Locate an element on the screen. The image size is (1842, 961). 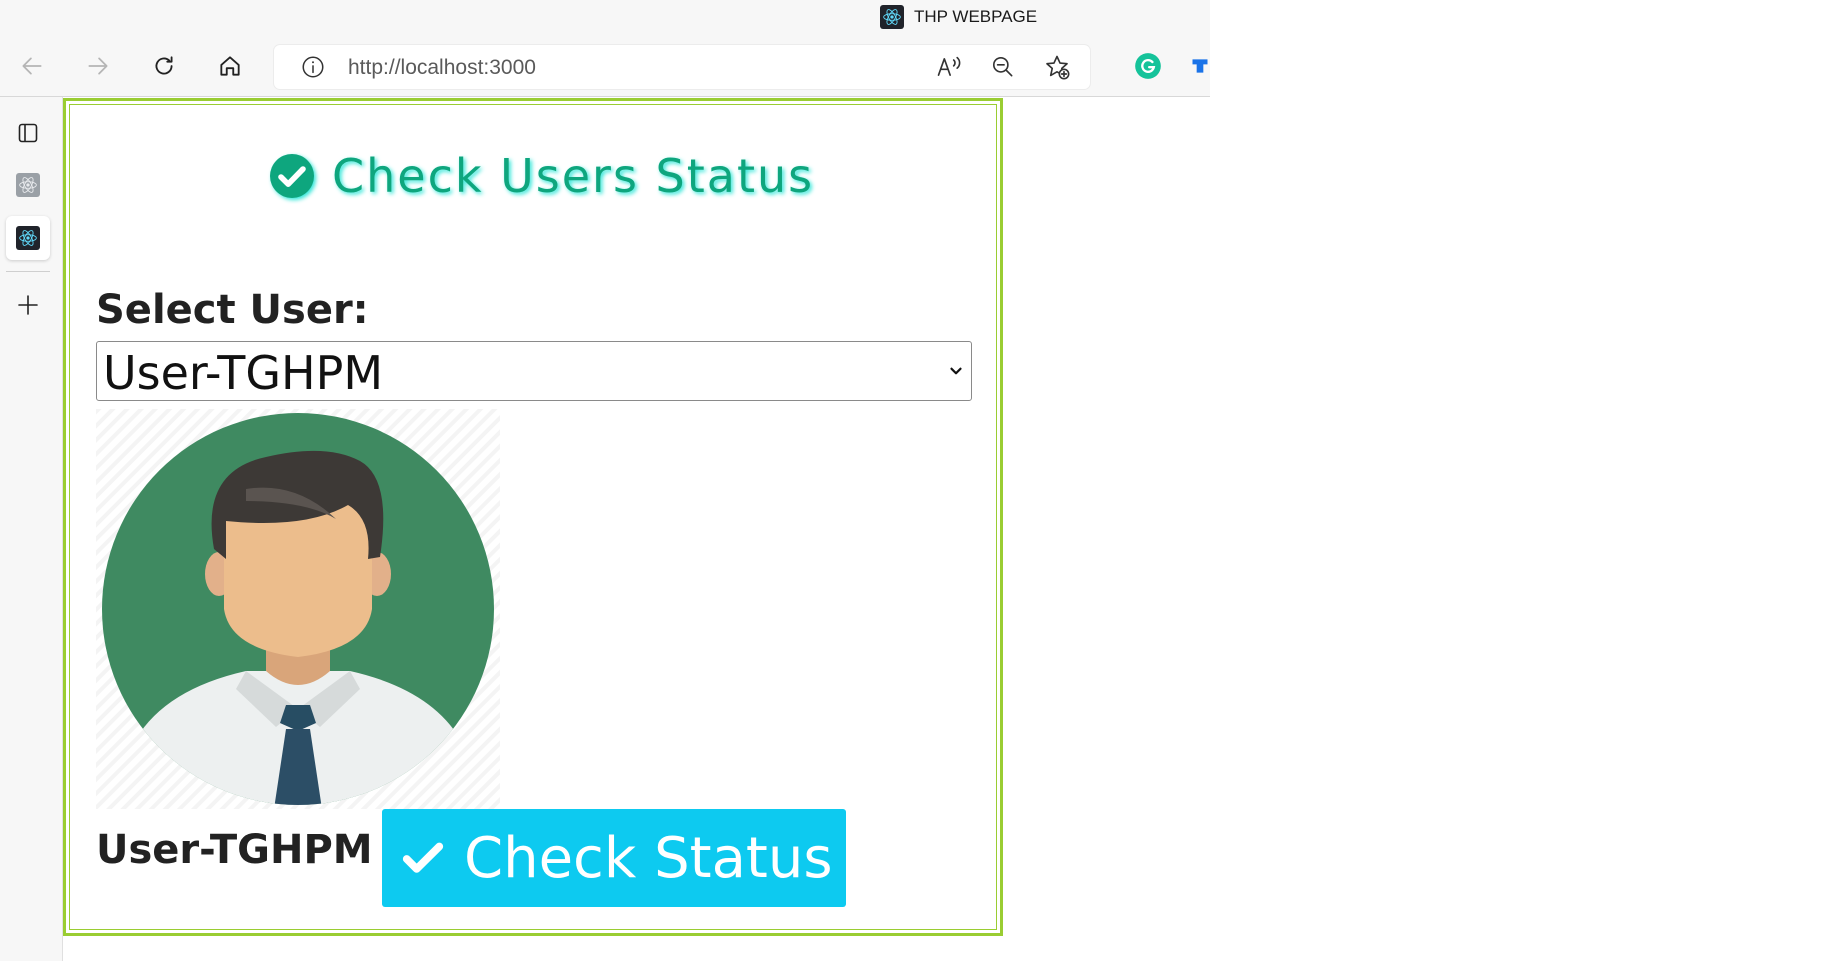
grammarly-extension-button is located at coordinates (1148, 66).